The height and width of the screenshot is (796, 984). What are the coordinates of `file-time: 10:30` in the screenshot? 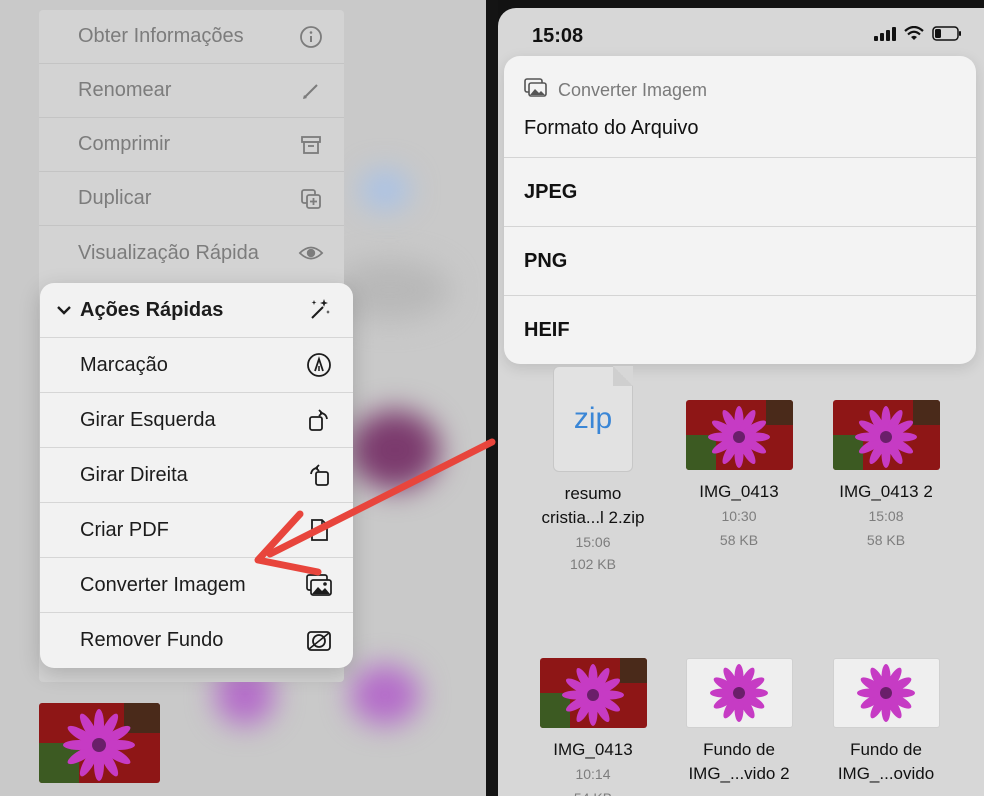 It's located at (739, 516).